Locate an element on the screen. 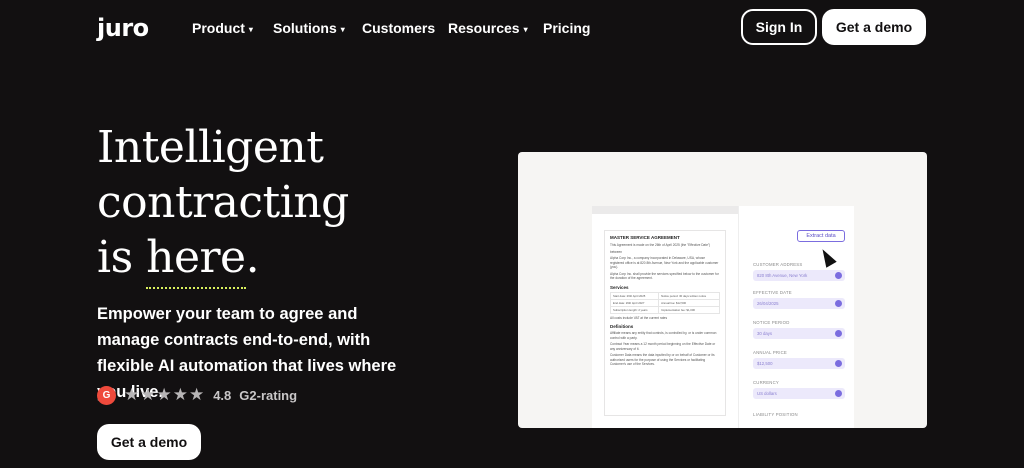 This screenshot has height=468, width=1024. extract-data-button: Extract data is located at coordinates (821, 236).